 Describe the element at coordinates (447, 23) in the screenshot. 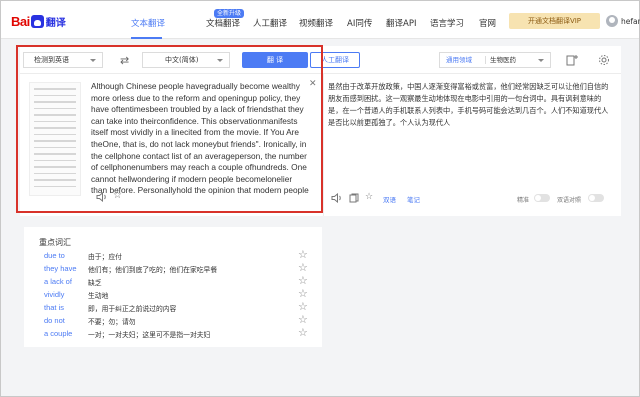

I see `nav-language-learning: 语言学习` at that location.